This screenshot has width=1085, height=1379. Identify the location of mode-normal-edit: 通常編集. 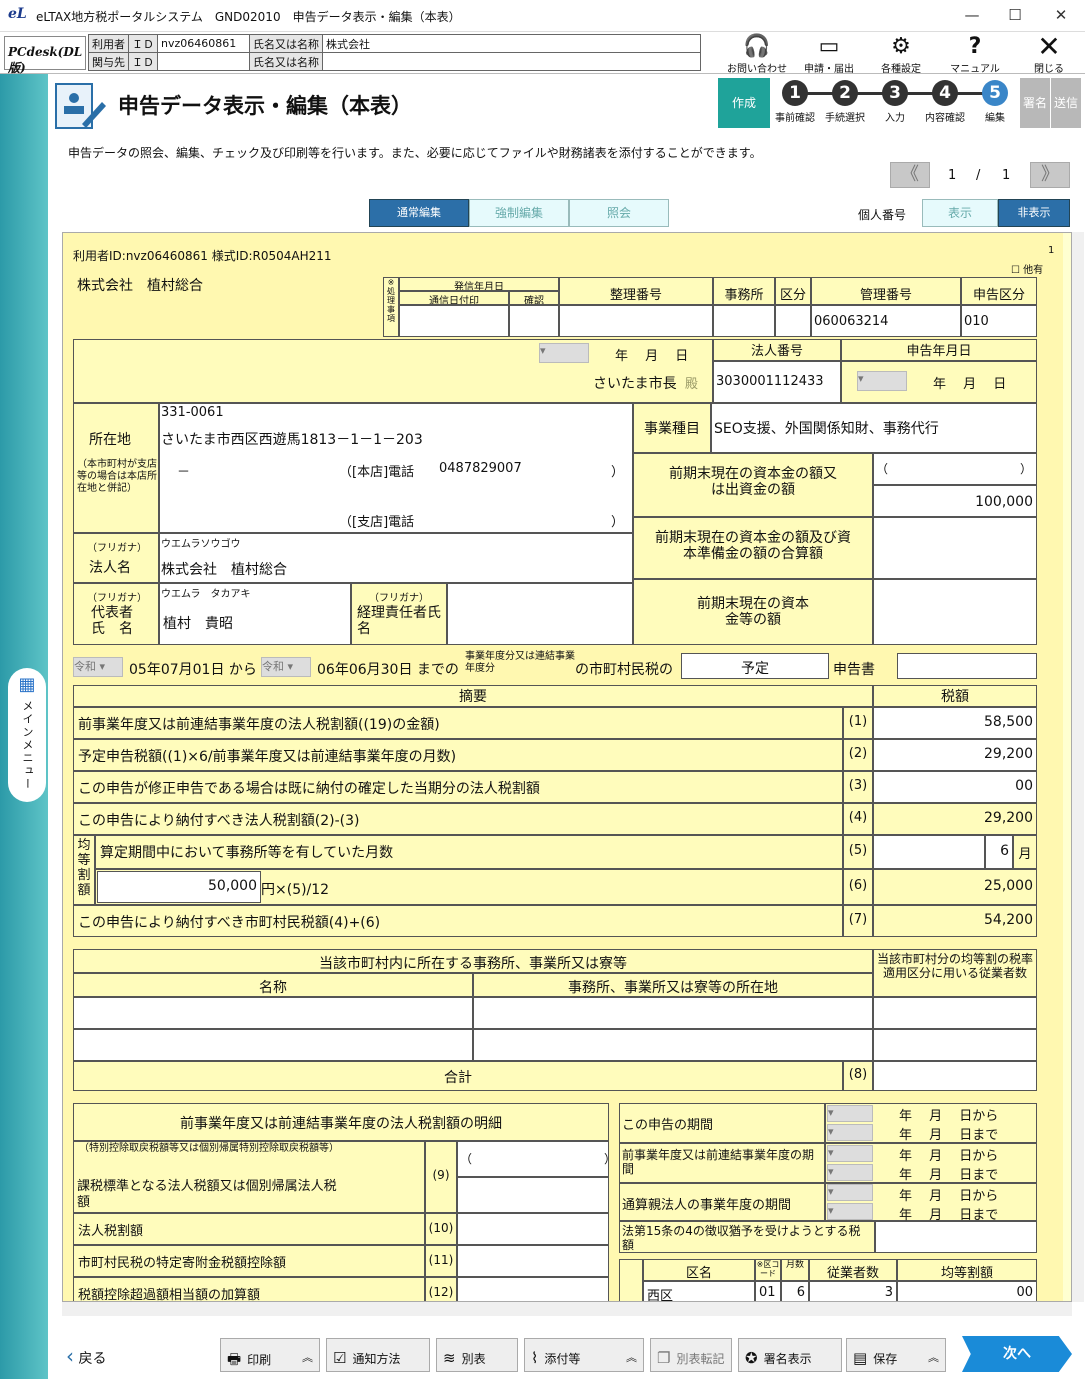
(419, 213).